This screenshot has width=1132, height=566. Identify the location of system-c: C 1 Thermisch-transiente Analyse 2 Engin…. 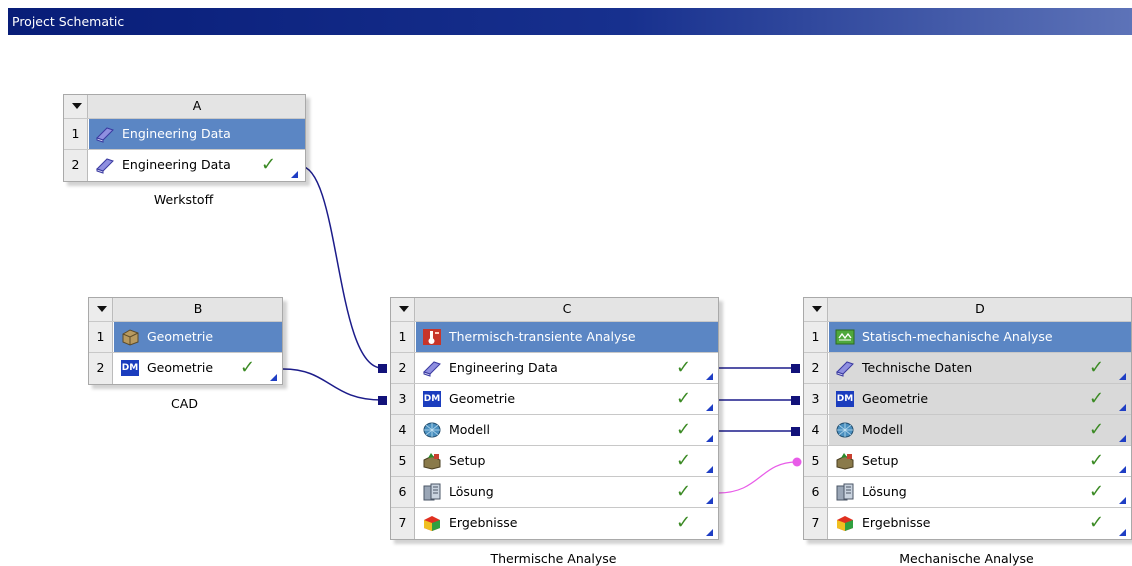
(554, 418).